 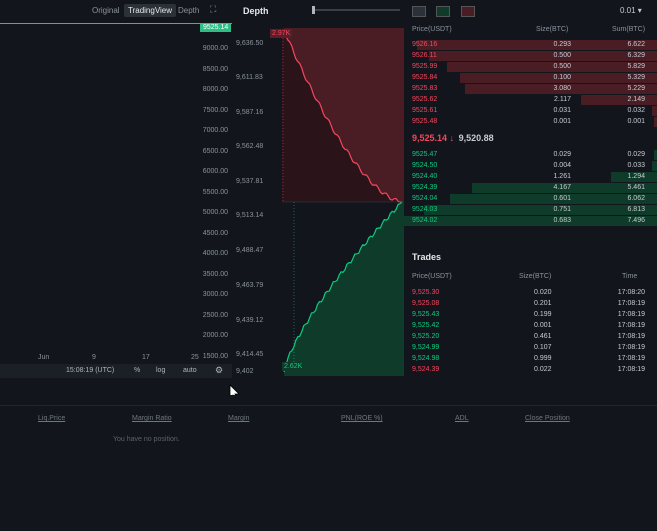 I want to click on trade-size: 0.461, so click(x=543, y=336).